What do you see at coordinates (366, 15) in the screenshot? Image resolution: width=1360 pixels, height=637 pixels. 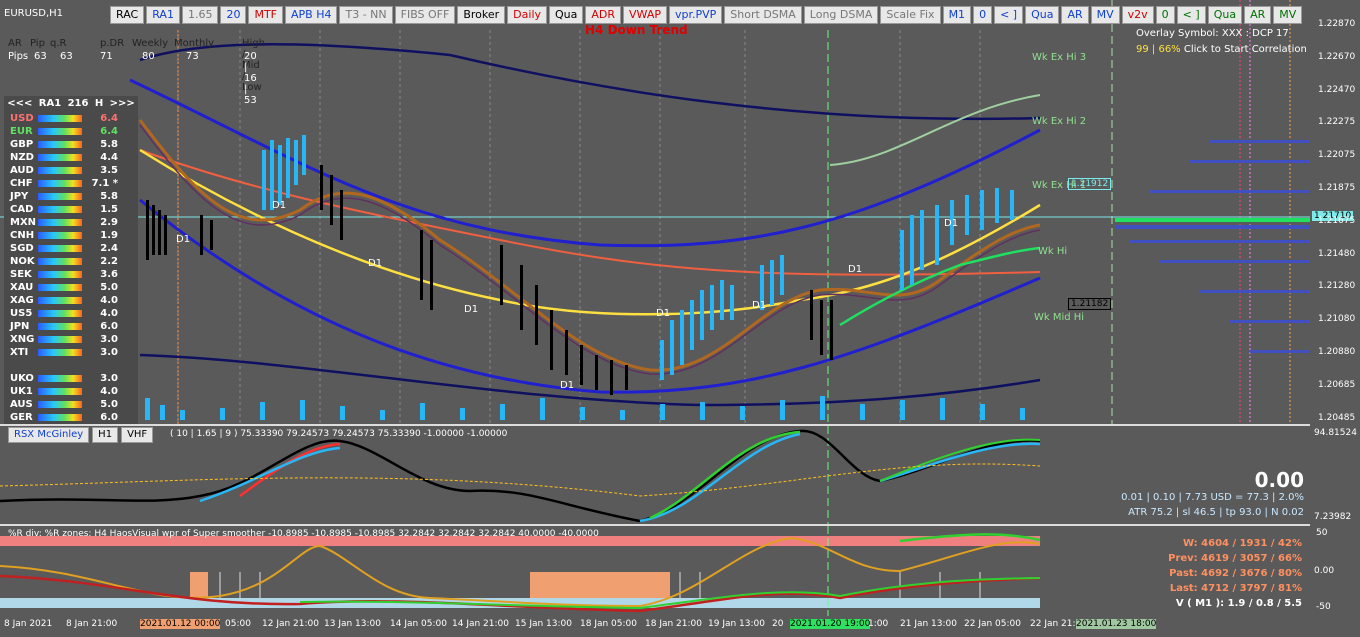 I see `toolbar-button: T3 - NN` at bounding box center [366, 15].